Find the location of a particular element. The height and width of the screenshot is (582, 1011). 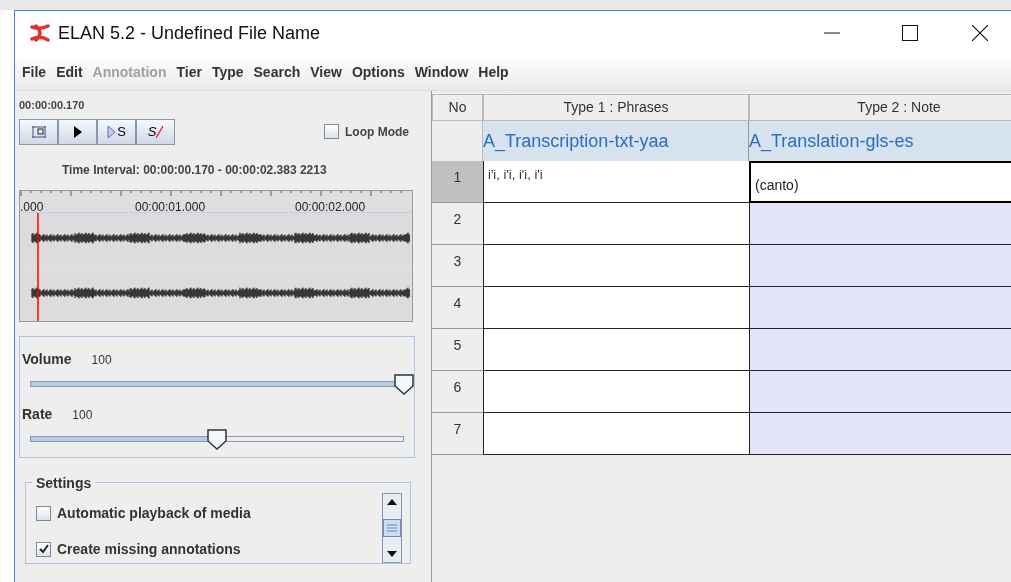

menu-item: Tier is located at coordinates (189, 72).